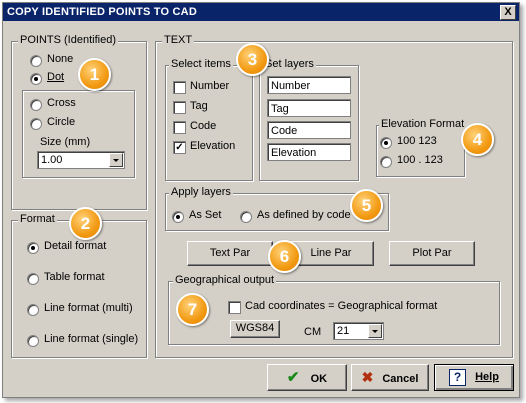  I want to click on code-checkbox, so click(179, 127).